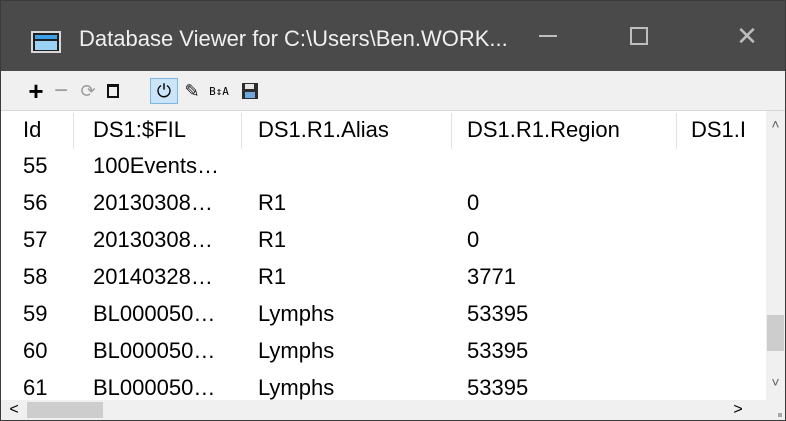 This screenshot has height=421, width=786. What do you see at coordinates (35, 239) in the screenshot?
I see `cell-id: 57` at bounding box center [35, 239].